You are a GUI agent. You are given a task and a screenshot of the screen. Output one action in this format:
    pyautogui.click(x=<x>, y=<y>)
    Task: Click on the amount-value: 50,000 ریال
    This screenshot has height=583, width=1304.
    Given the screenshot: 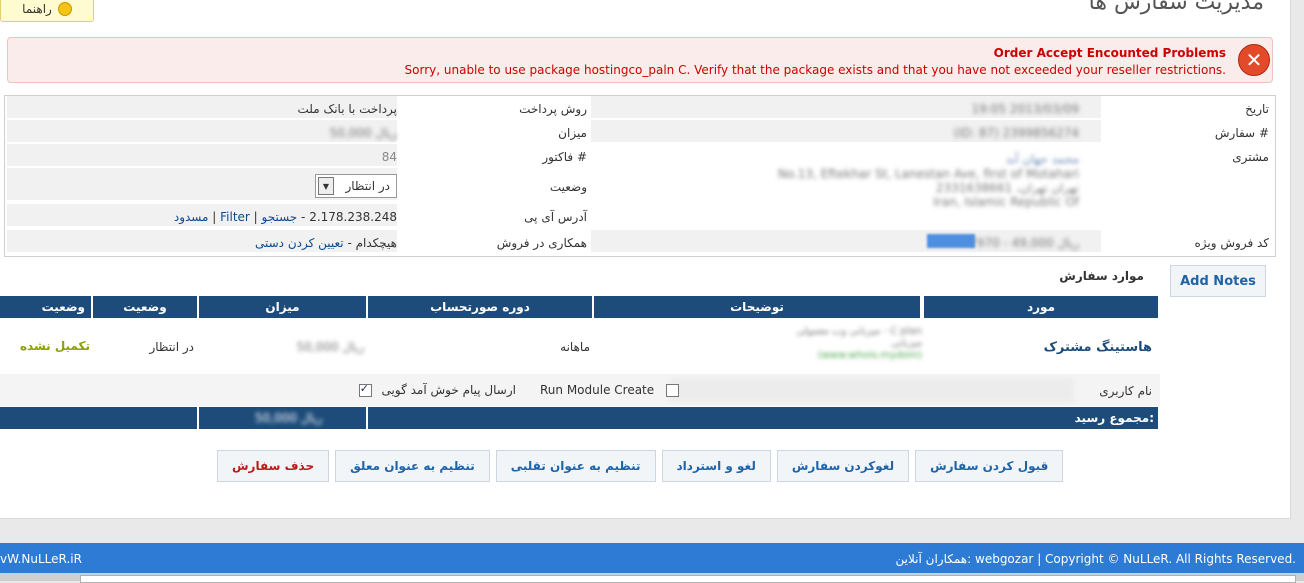 What is the action you would take?
    pyautogui.click(x=363, y=133)
    